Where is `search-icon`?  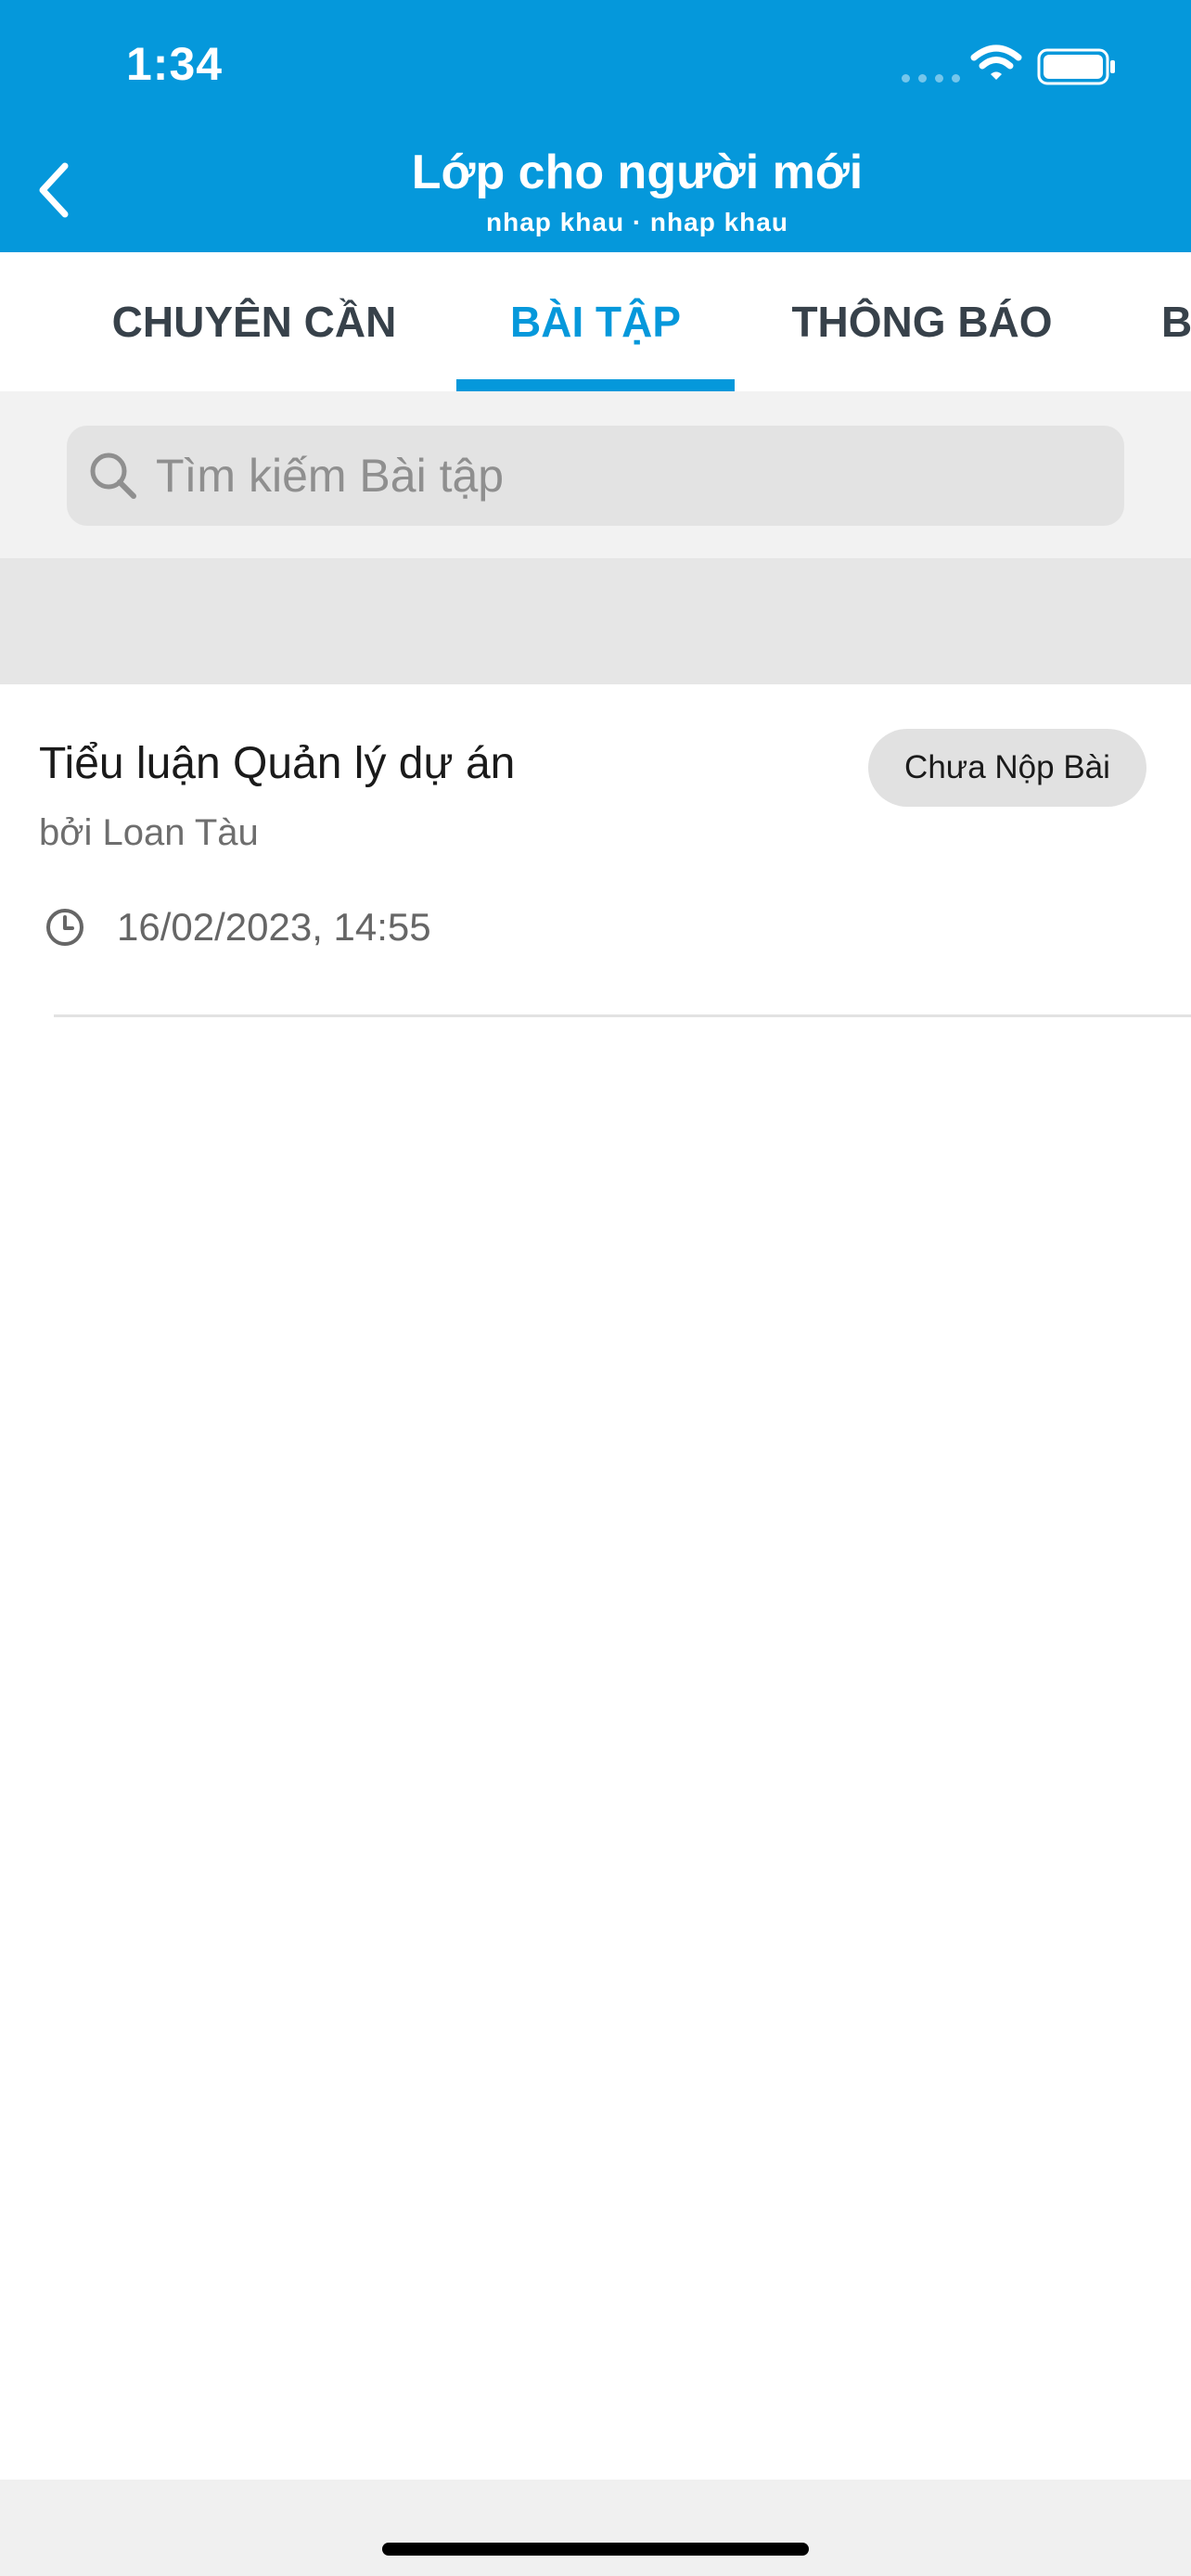 search-icon is located at coordinates (113, 476).